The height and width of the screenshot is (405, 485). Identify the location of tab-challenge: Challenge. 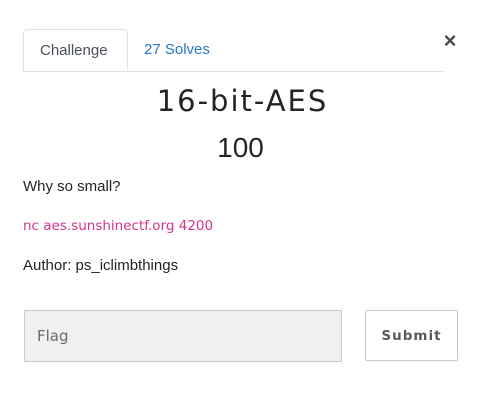
(75, 50).